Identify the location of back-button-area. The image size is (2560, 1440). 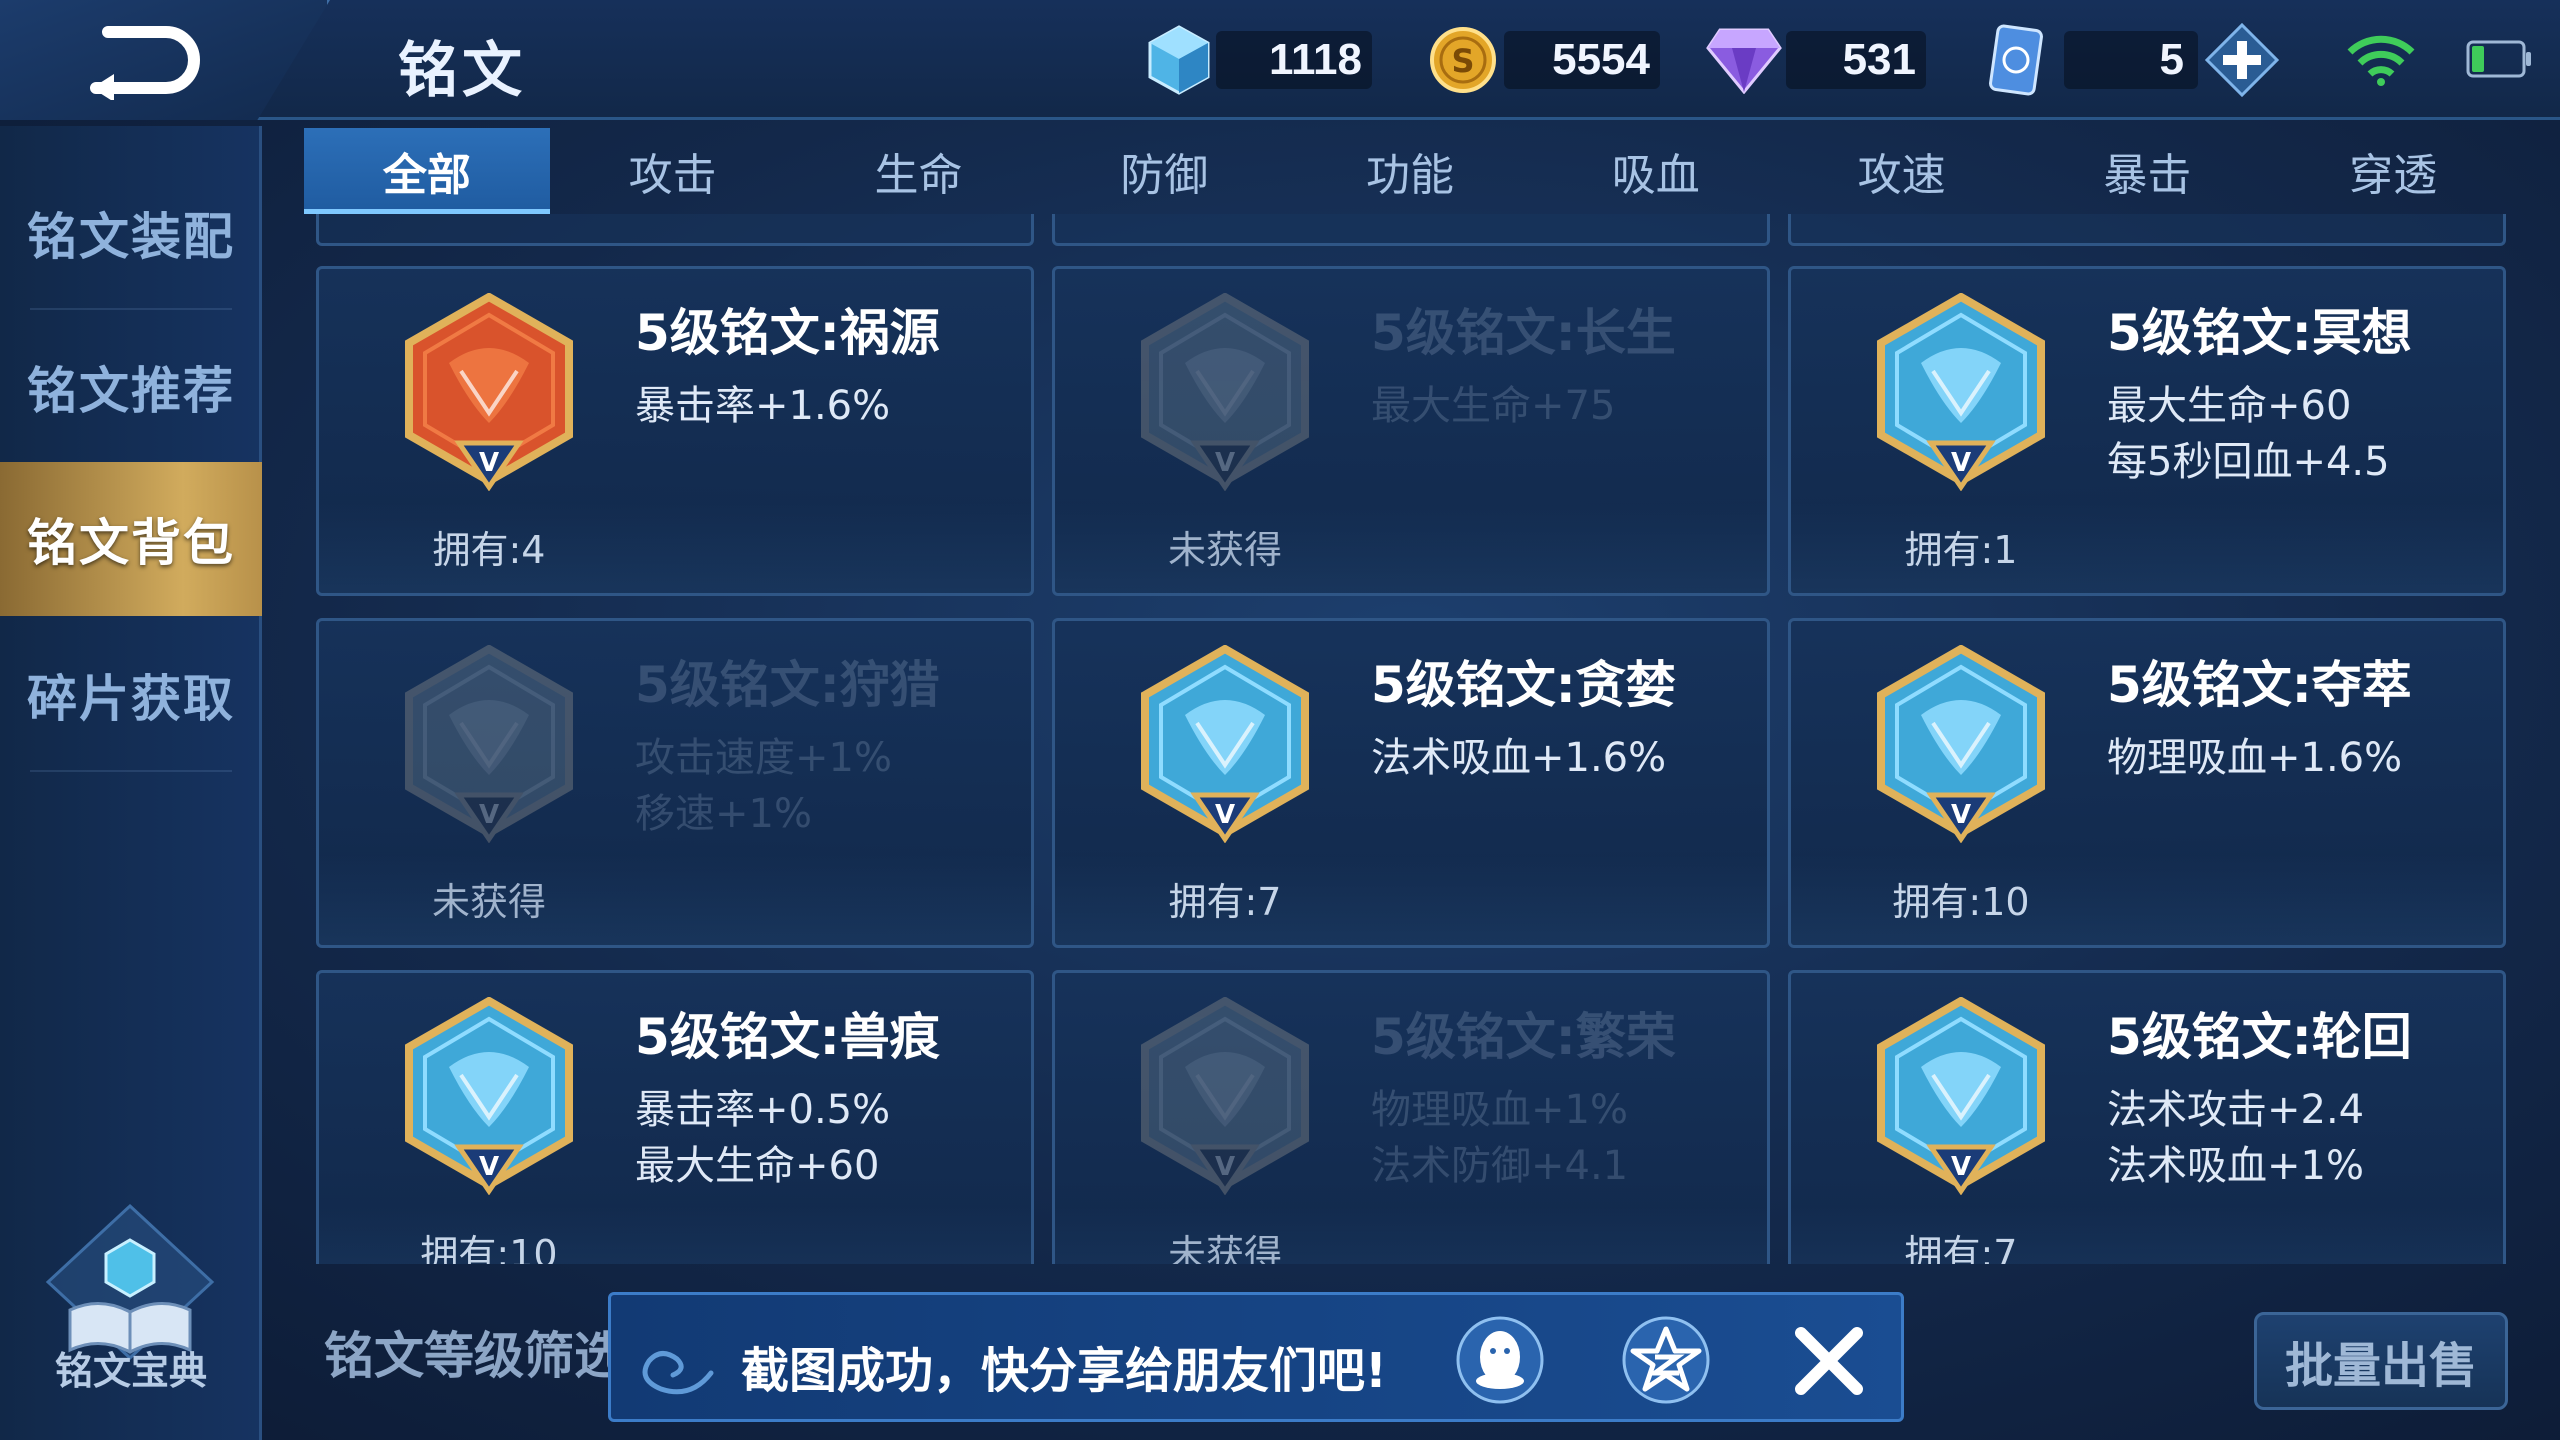
(165, 60).